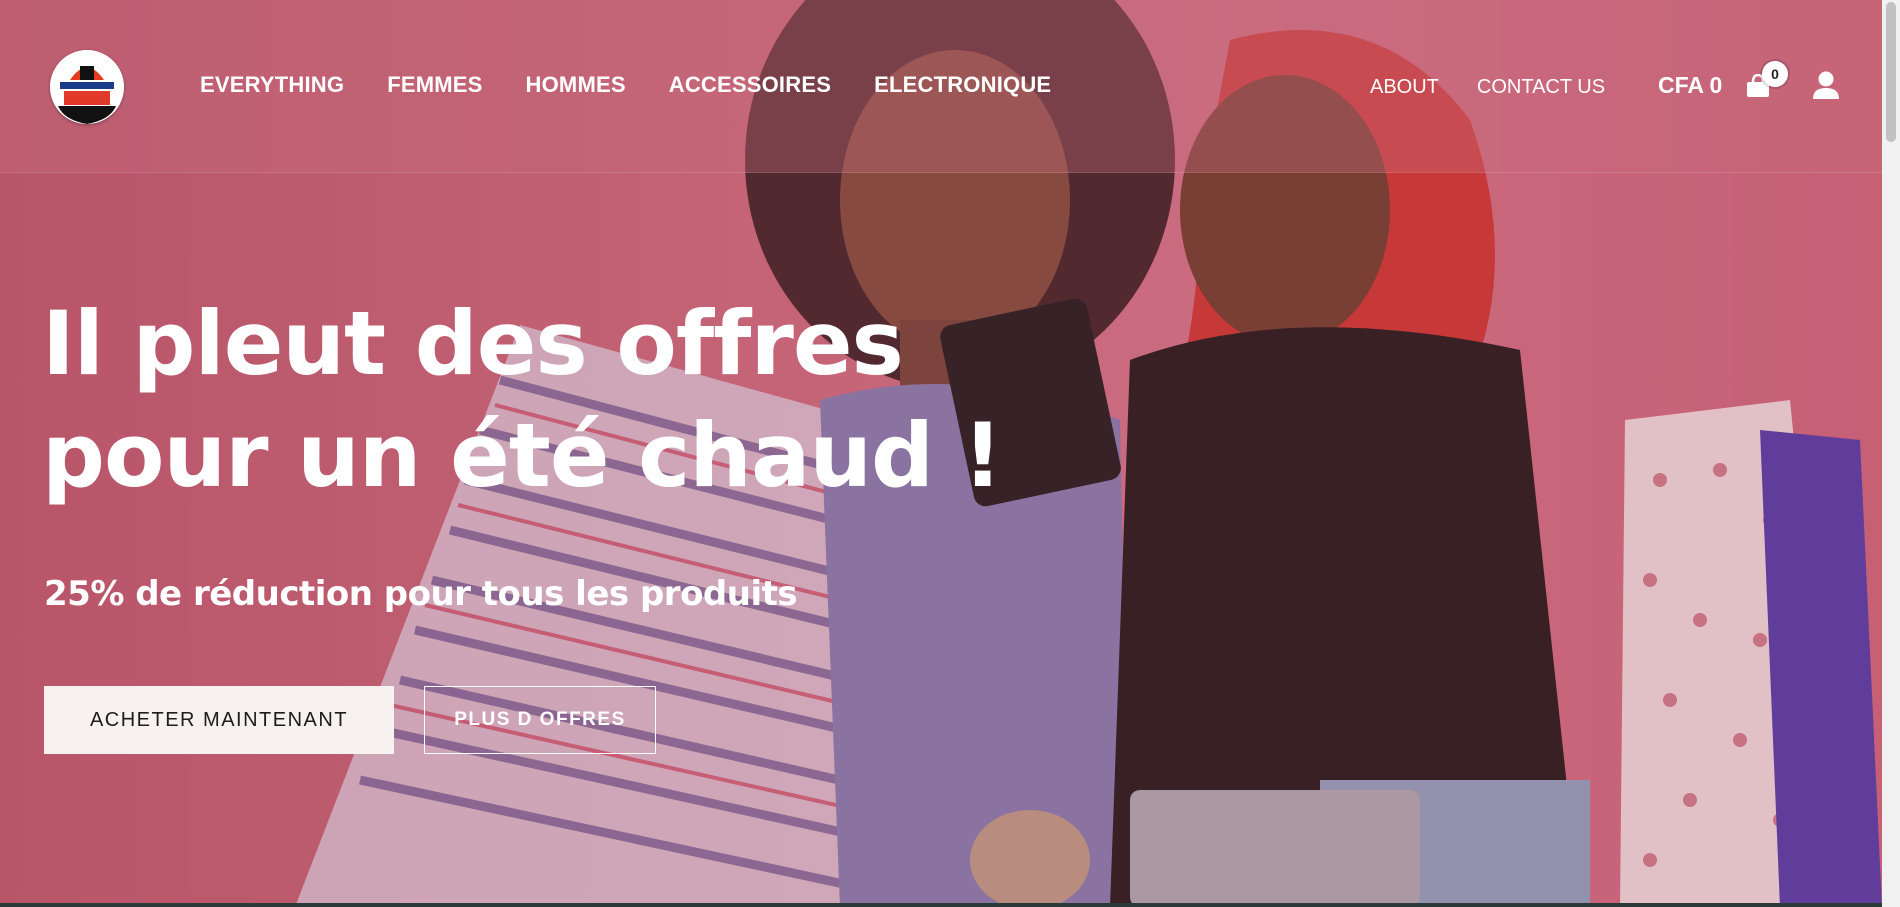 This screenshot has width=1900, height=907. Describe the element at coordinates (1404, 87) in the screenshot. I see `nav-about: ABOUT` at that location.